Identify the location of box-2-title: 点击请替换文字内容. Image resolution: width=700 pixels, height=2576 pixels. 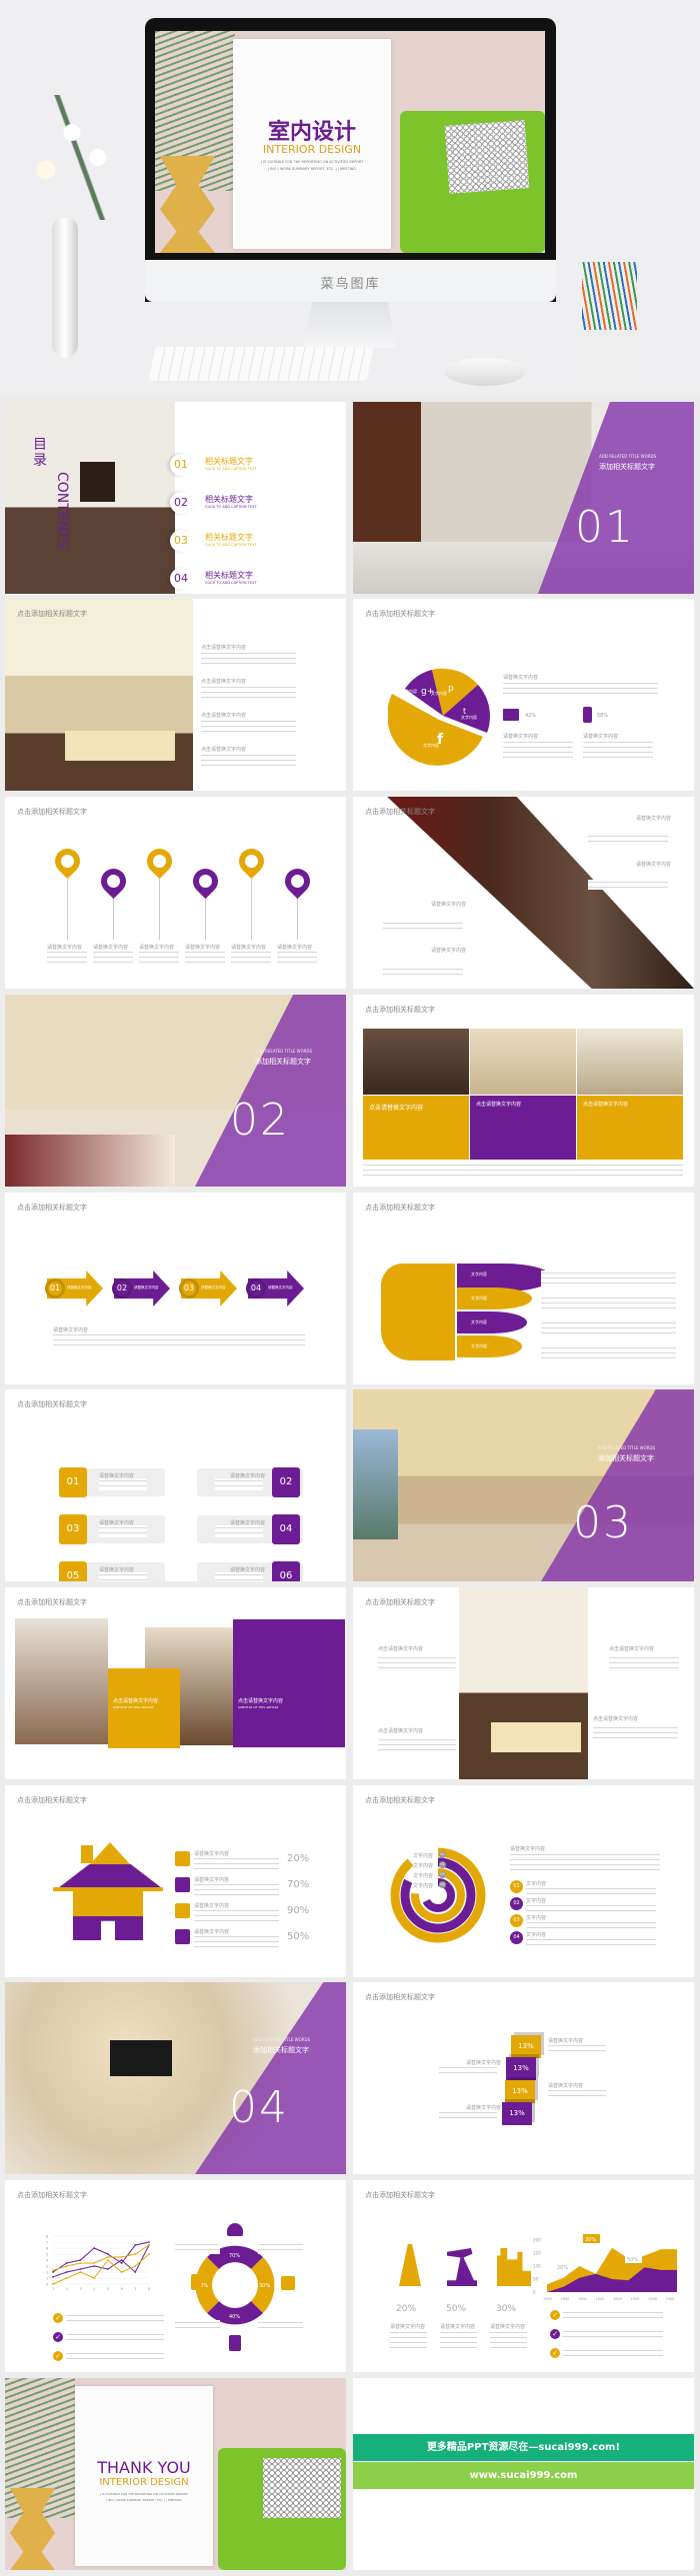
(499, 1105).